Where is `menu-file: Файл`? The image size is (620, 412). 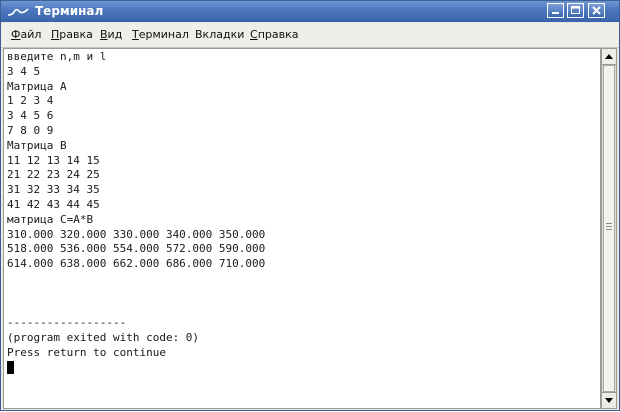
menu-file: Файл is located at coordinates (26, 35).